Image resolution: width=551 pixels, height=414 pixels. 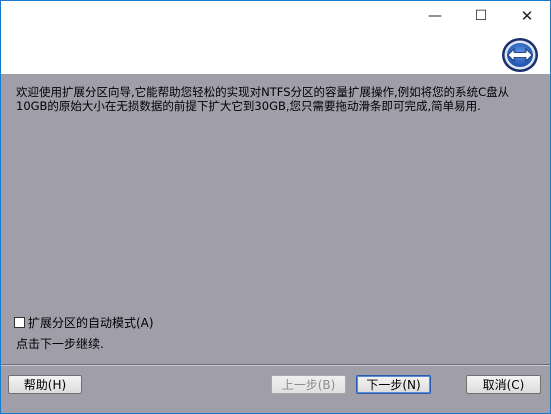 What do you see at coordinates (60, 344) in the screenshot?
I see `continue-instruction: 点击下一步继续.` at bounding box center [60, 344].